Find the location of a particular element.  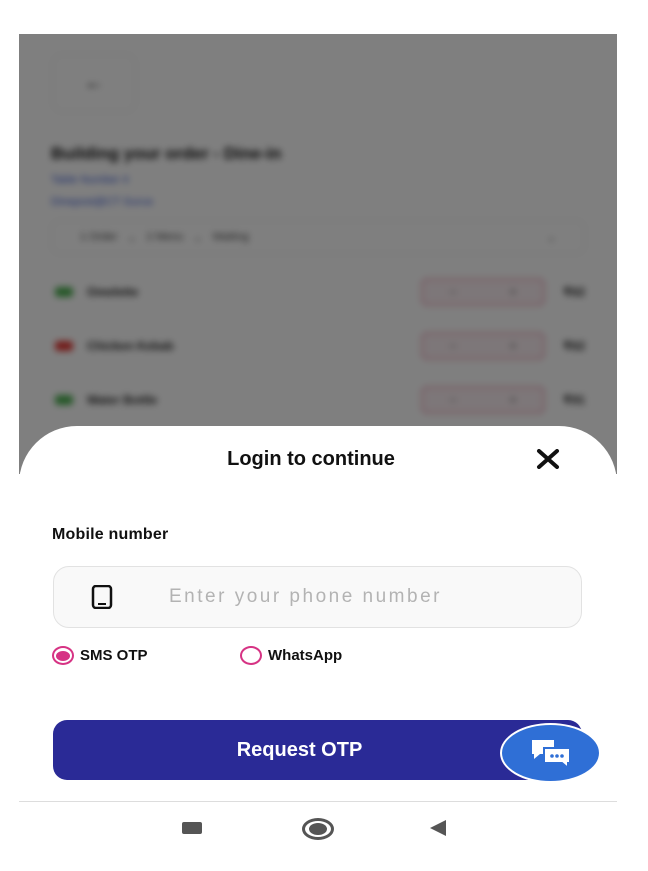

chat-bubbles-icon is located at coordinates (551, 754).